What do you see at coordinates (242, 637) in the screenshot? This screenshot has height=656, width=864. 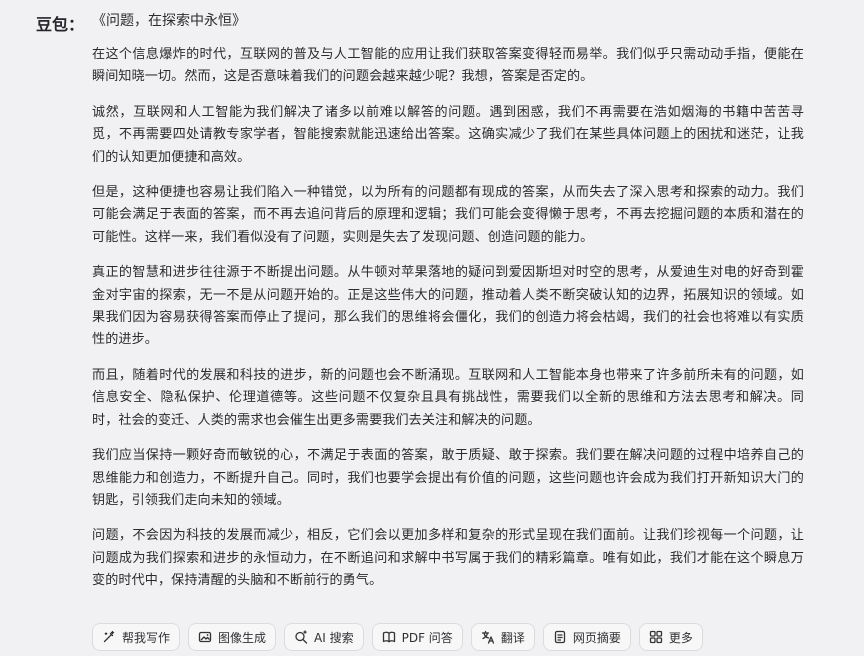 I see `image-generation-label: 图像生成` at bounding box center [242, 637].